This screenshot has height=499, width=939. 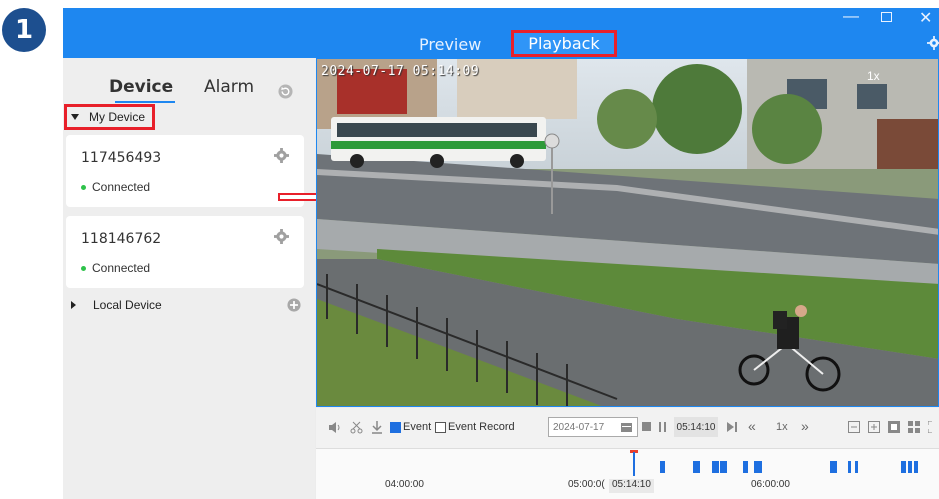 I want to click on date-value: 2024-07-17, so click(x=579, y=427).